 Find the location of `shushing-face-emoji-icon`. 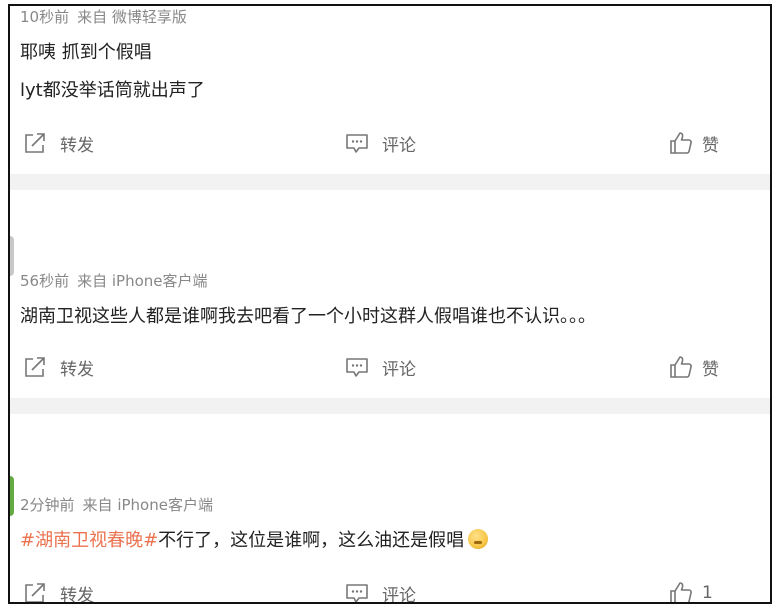

shushing-face-emoji-icon is located at coordinates (478, 539).